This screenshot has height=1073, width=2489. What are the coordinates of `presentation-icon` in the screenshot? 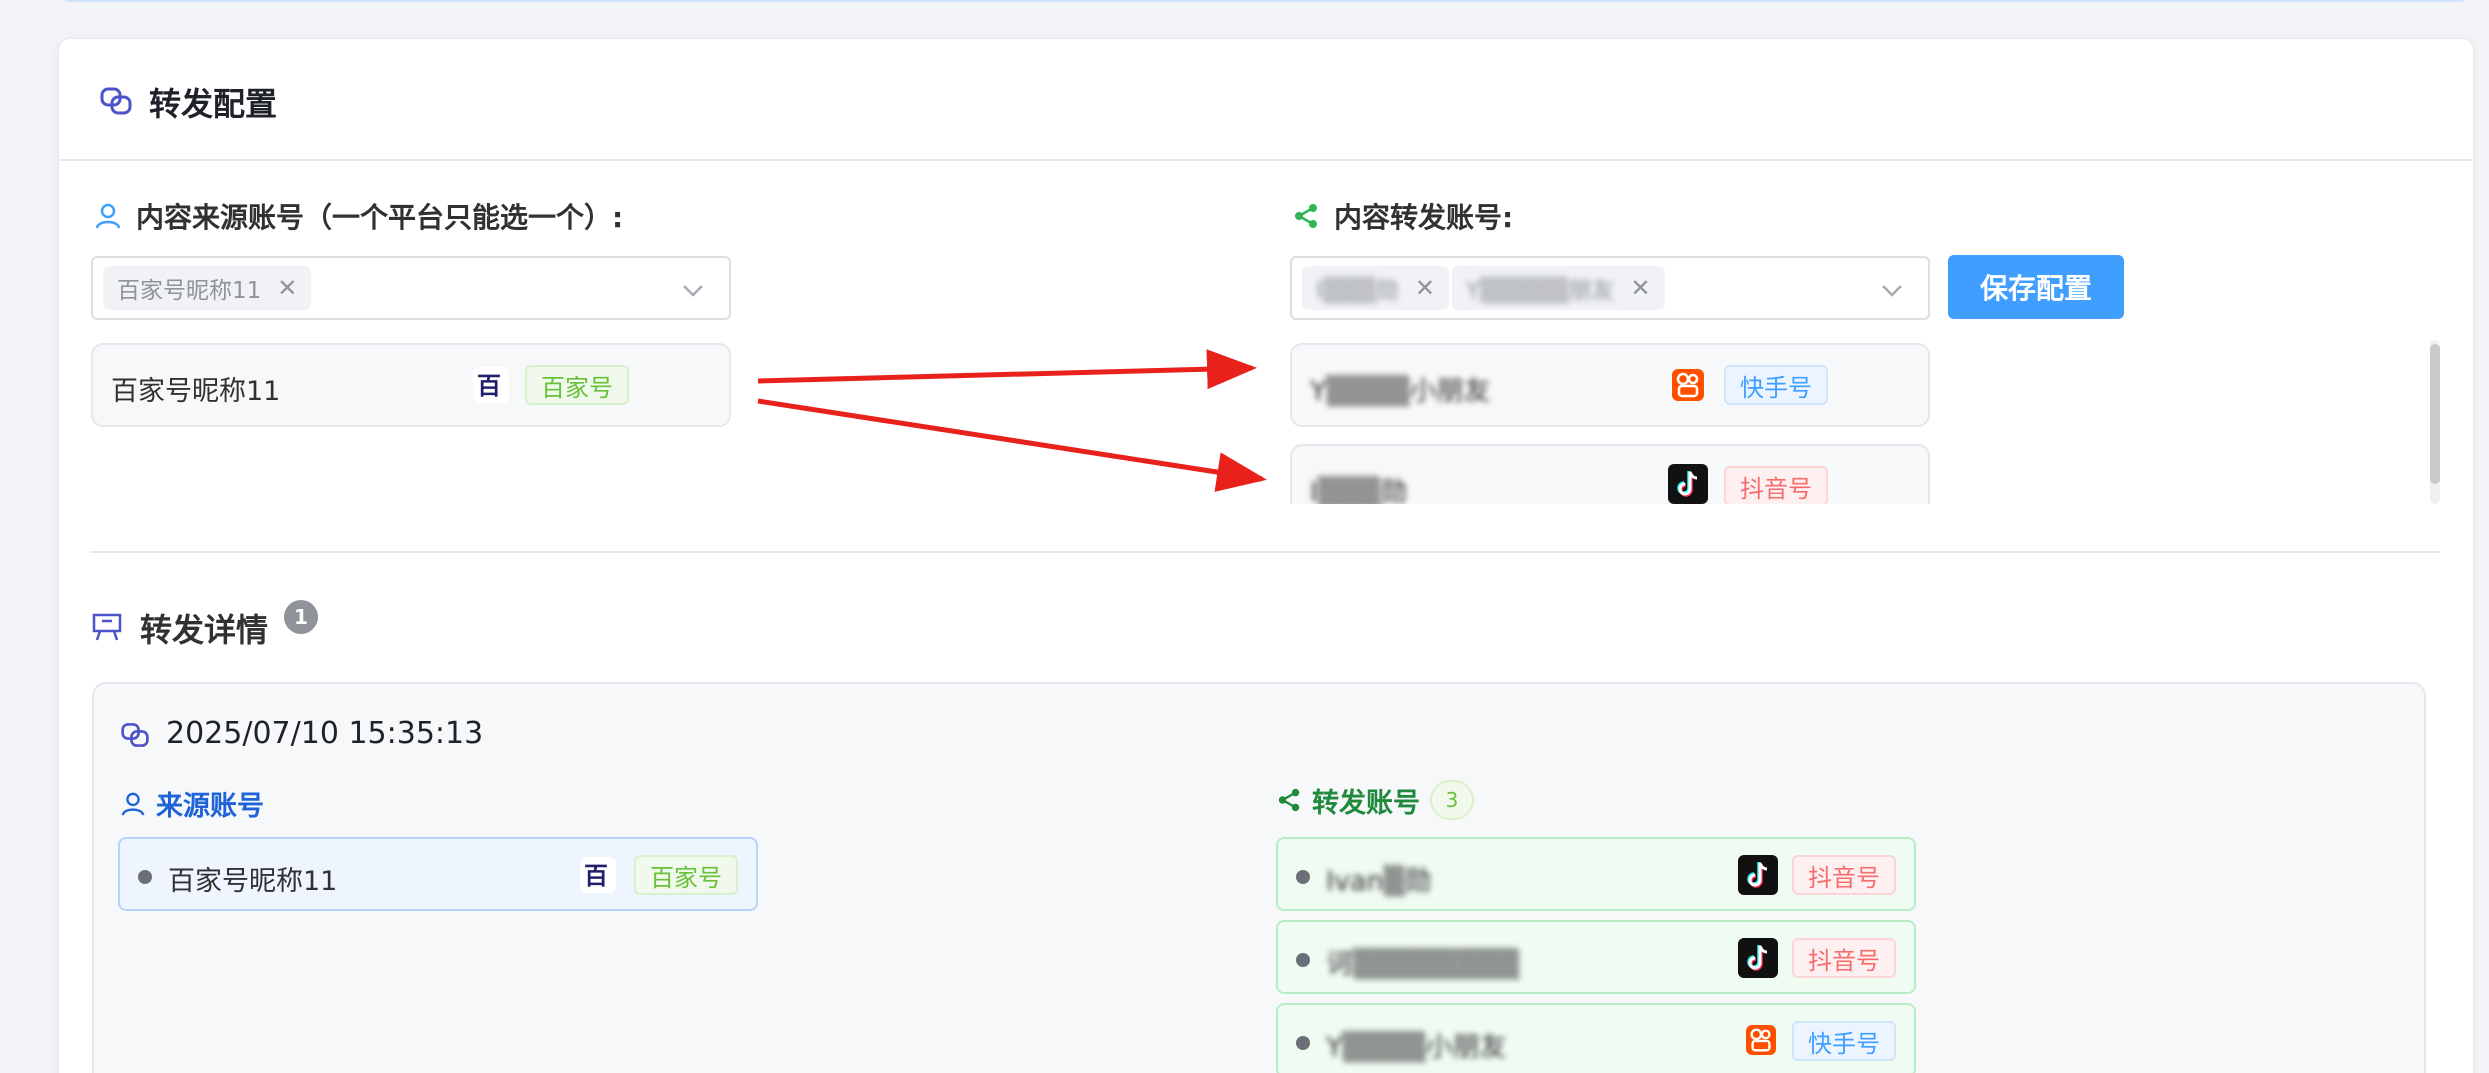 It's located at (107, 627).